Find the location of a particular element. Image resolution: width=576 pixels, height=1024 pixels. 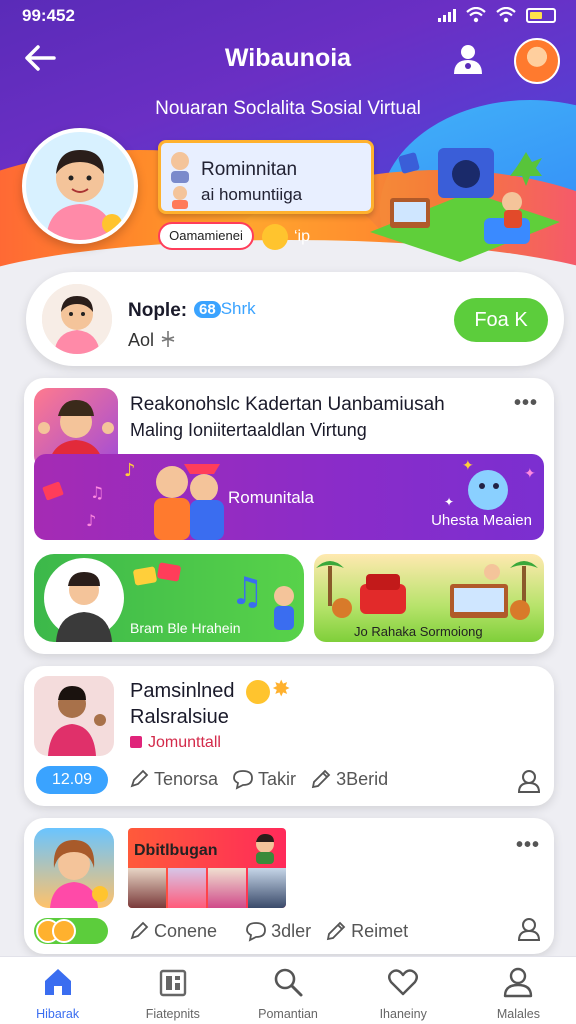

action-edit: 3Berid is located at coordinates (349, 779).